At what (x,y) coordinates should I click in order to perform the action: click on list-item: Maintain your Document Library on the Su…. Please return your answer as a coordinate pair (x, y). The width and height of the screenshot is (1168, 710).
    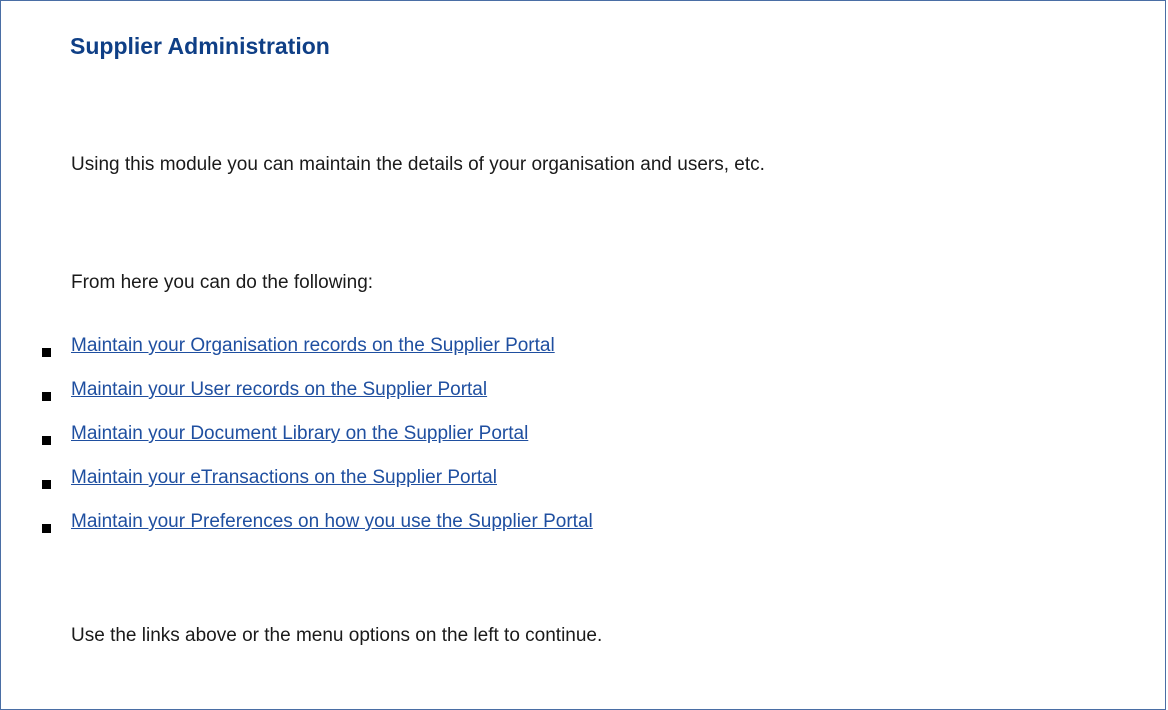
    Looking at the image, I should click on (451, 445).